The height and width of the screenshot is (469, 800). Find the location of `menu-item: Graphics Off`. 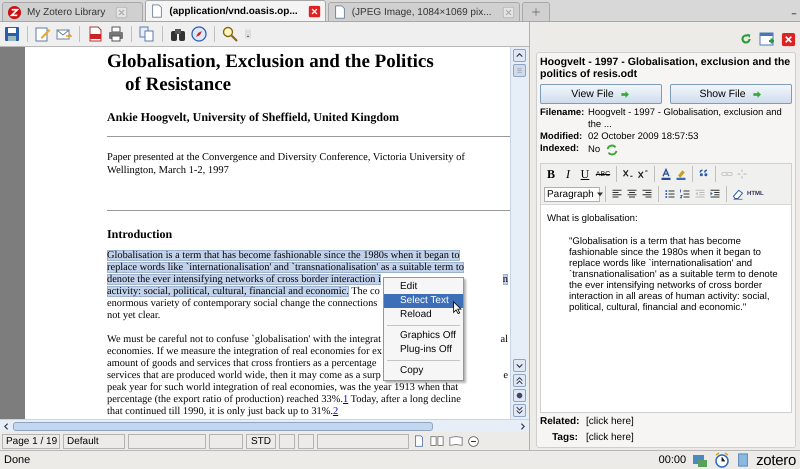

menu-item: Graphics Off is located at coordinates (423, 335).